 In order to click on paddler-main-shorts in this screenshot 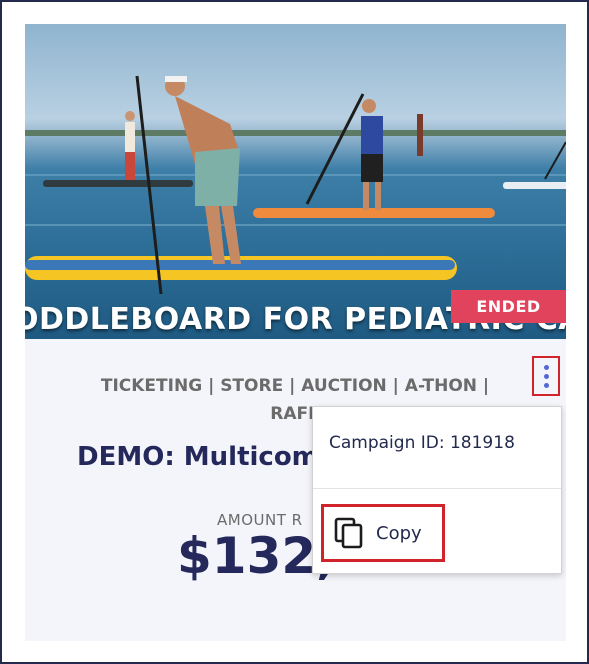, I will do `click(217, 177)`.